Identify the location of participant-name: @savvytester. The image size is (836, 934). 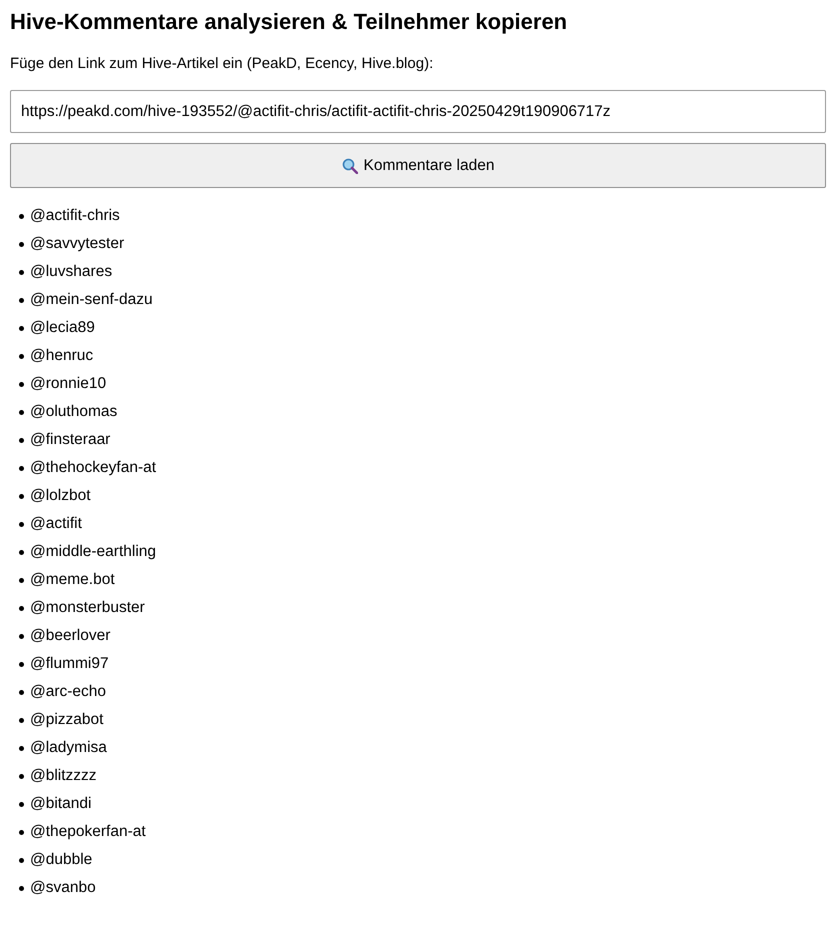
(77, 244).